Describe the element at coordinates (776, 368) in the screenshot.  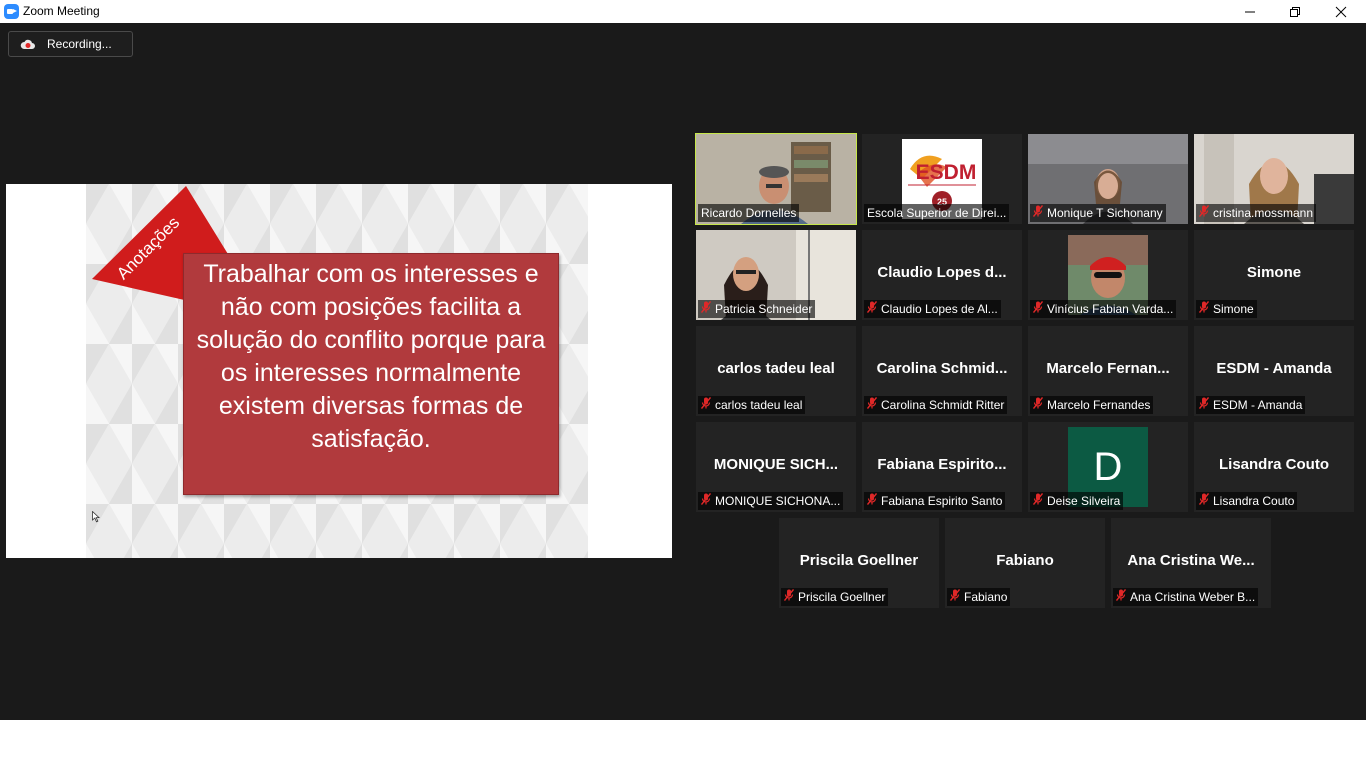
I see `participant-display-name: carlos tadeu leal` at that location.